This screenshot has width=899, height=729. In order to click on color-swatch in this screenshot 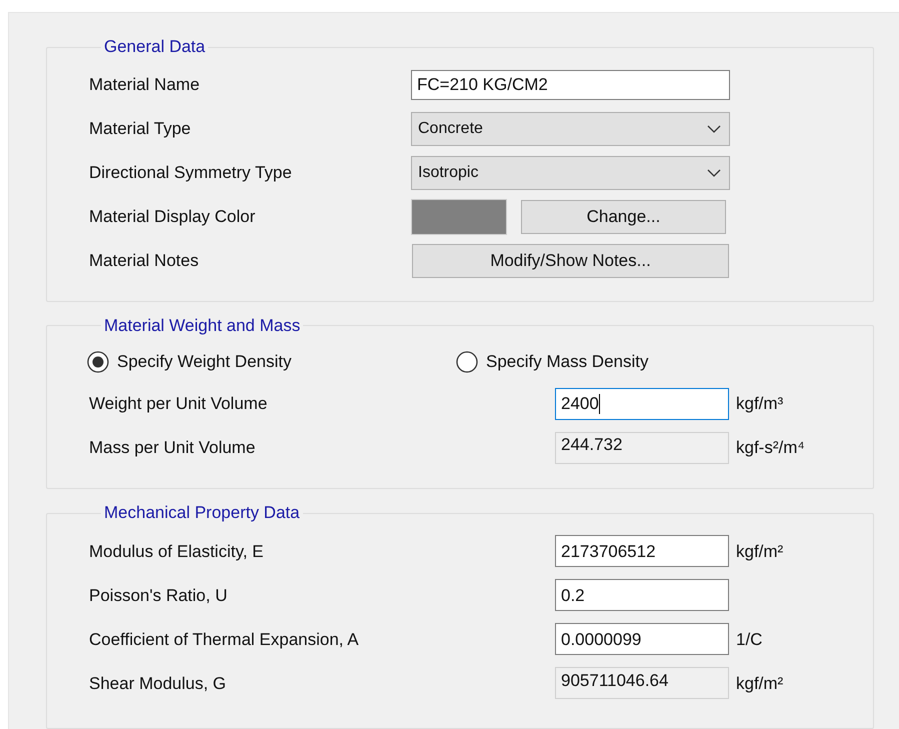, I will do `click(459, 217)`.